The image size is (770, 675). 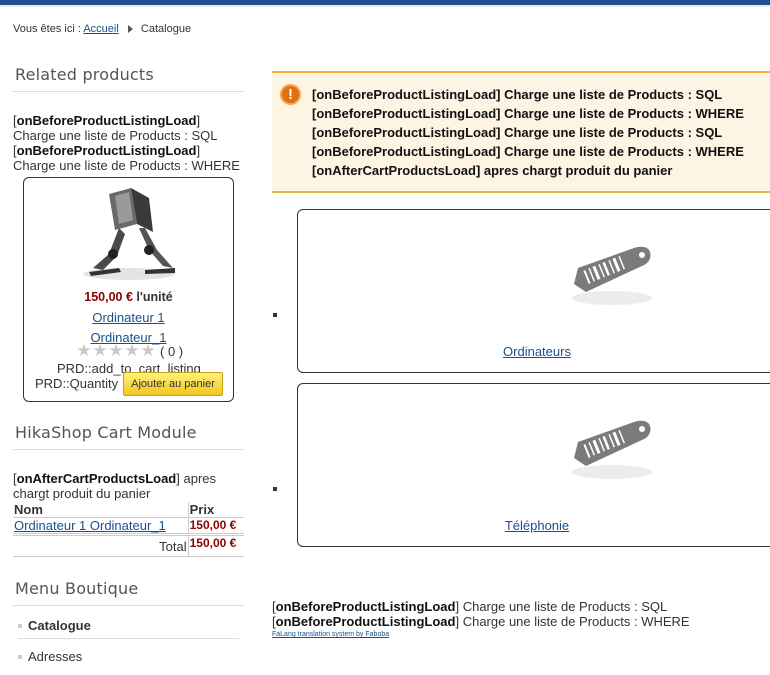 What do you see at coordinates (47, 29) in the screenshot?
I see `breadcrumb-prefix: Vous êtes ici :` at bounding box center [47, 29].